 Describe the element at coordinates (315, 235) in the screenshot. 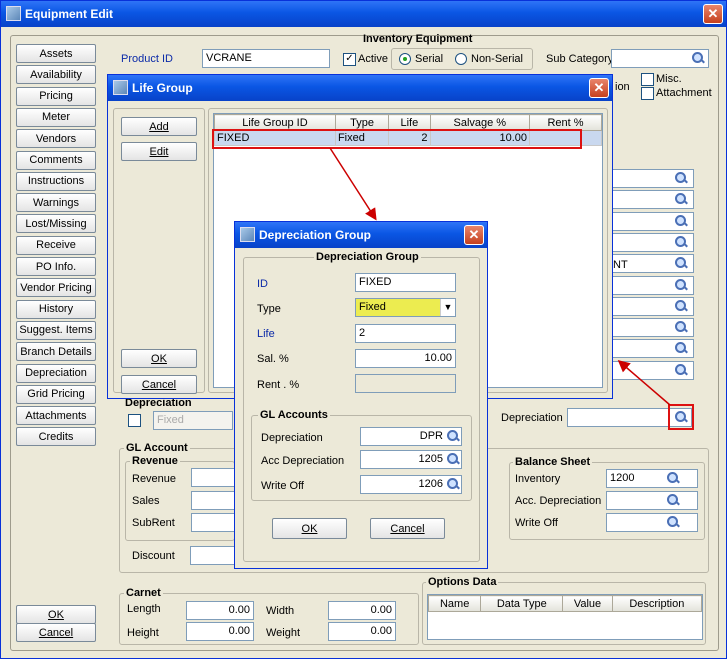

I see `depreciation-group-title: Depreciation Group` at that location.